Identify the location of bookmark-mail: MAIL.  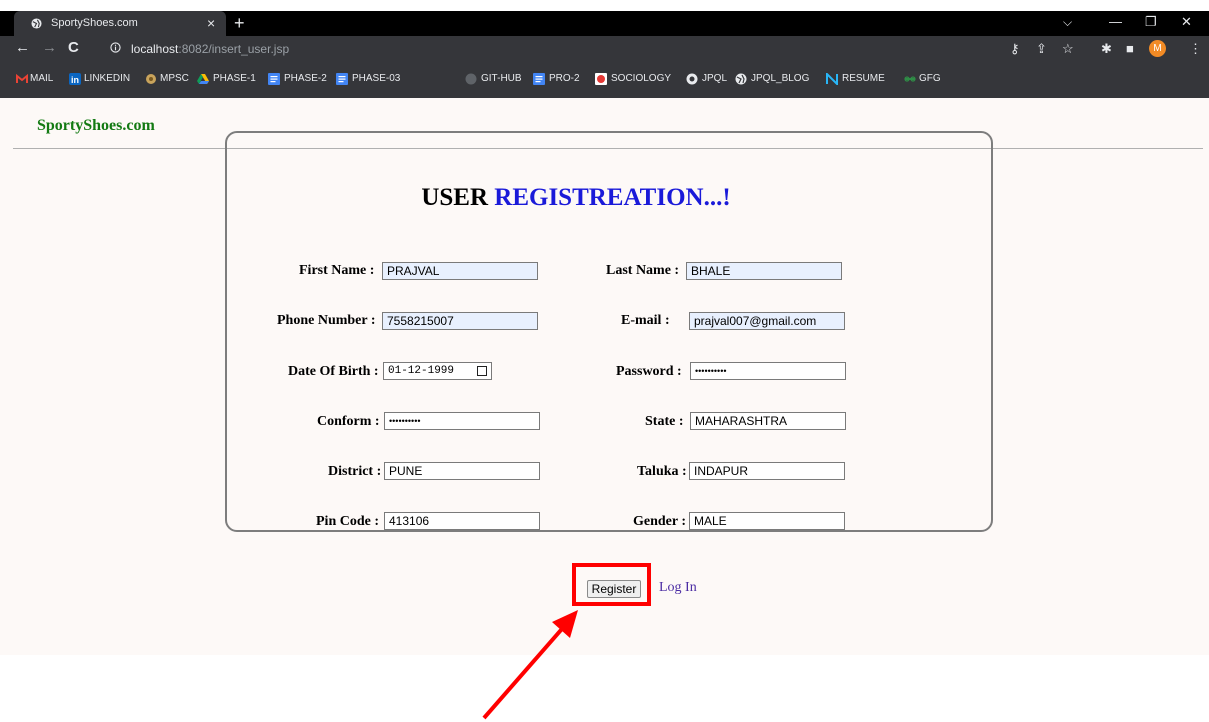
(41, 78).